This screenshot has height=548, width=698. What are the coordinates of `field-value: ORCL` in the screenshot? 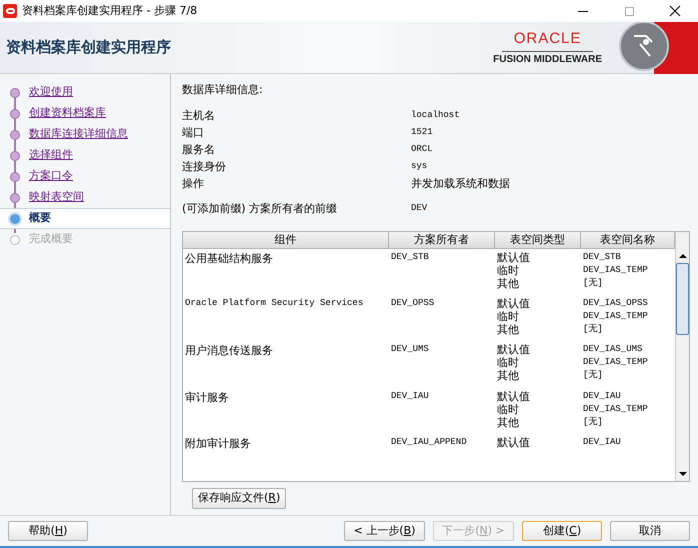 It's located at (422, 149).